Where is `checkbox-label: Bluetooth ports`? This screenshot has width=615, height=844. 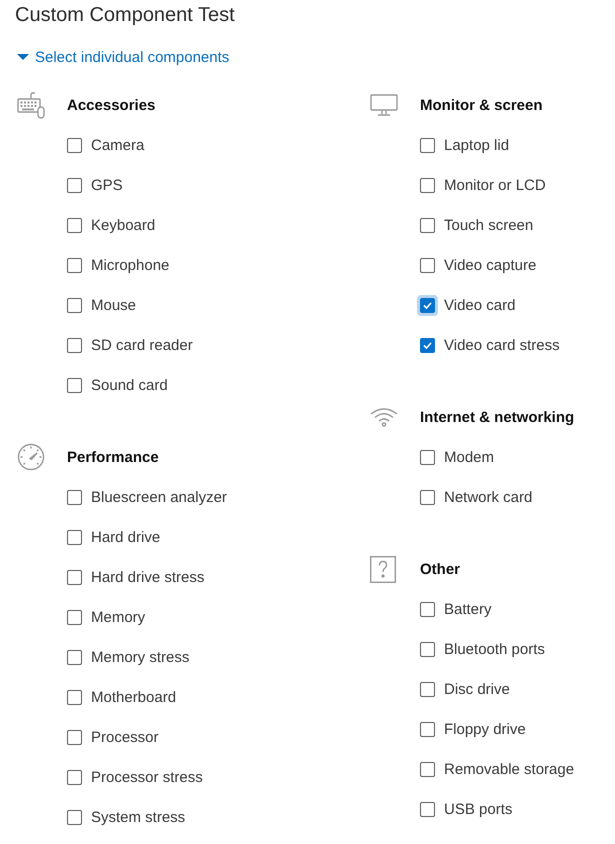
checkbox-label: Bluetooth ports is located at coordinates (494, 649).